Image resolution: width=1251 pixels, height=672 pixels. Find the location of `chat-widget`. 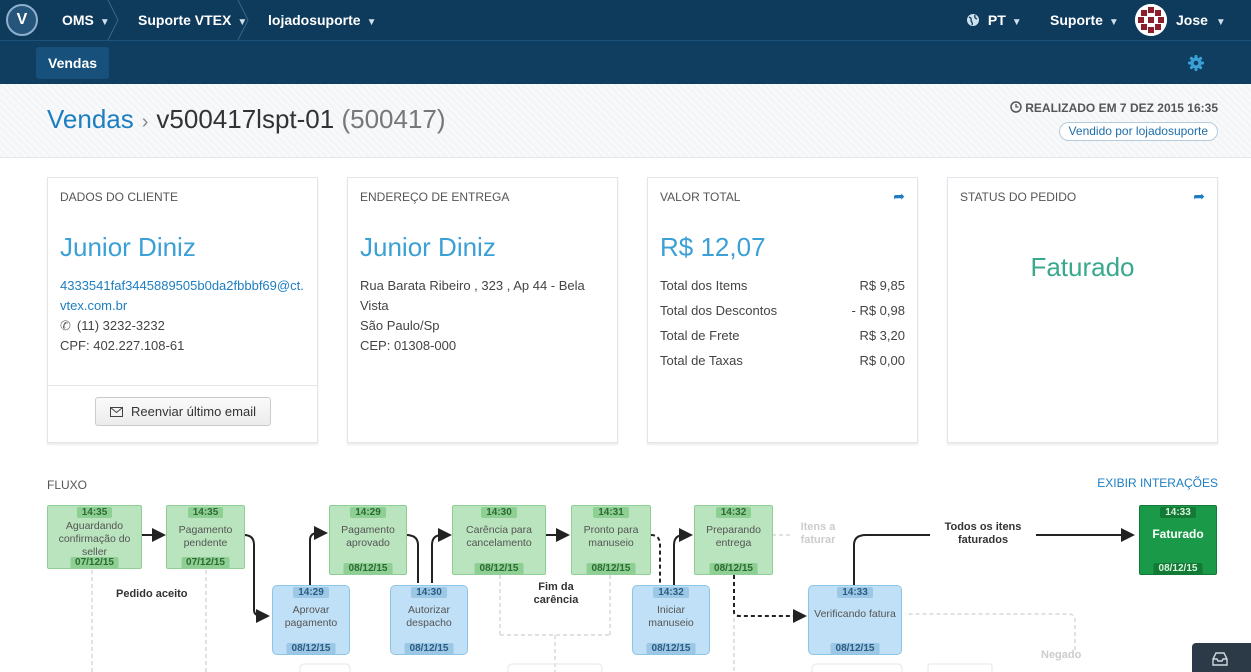

chat-widget is located at coordinates (1221, 657).